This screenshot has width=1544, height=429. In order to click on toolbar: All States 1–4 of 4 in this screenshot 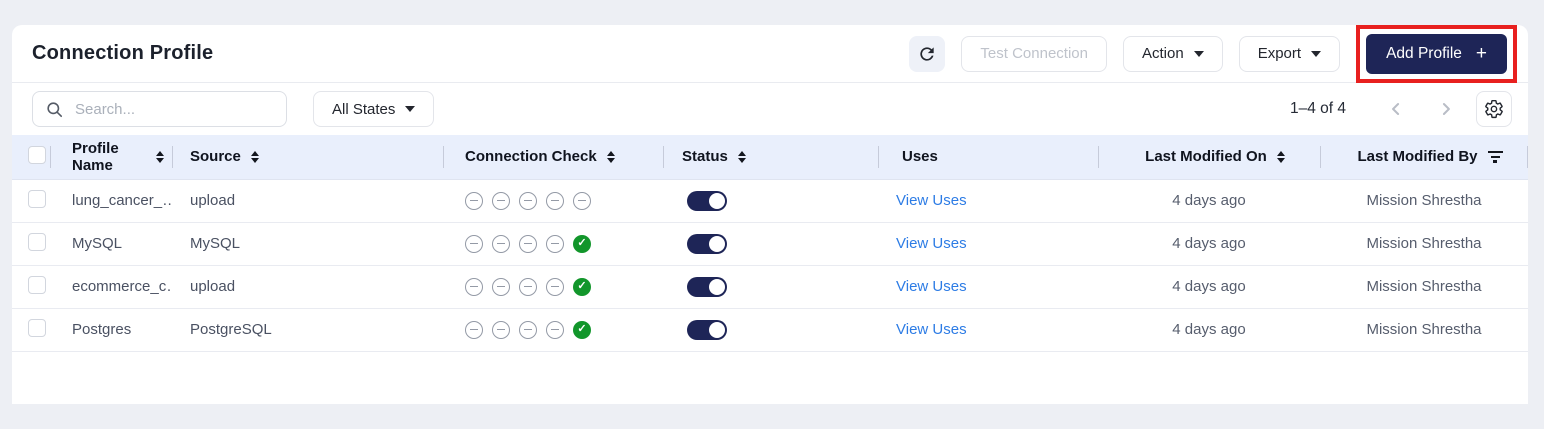, I will do `click(770, 109)`.